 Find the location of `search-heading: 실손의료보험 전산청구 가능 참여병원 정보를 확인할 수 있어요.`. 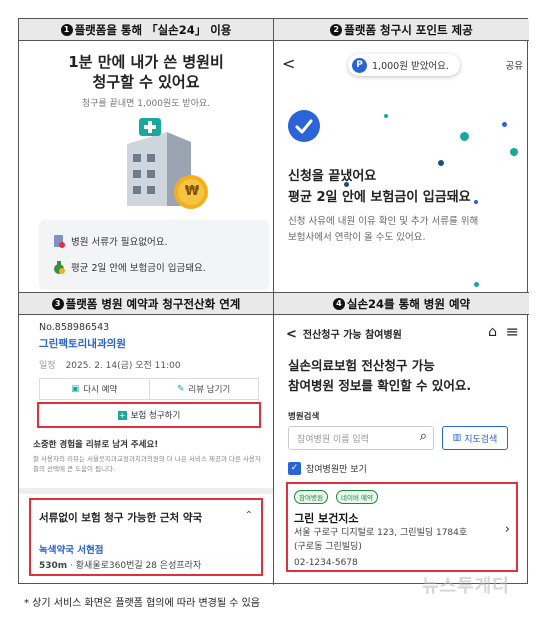

search-heading: 실손의료보험 전산청구 가능 참여병원 정보를 확인할 수 있어요. is located at coordinates (380, 375).